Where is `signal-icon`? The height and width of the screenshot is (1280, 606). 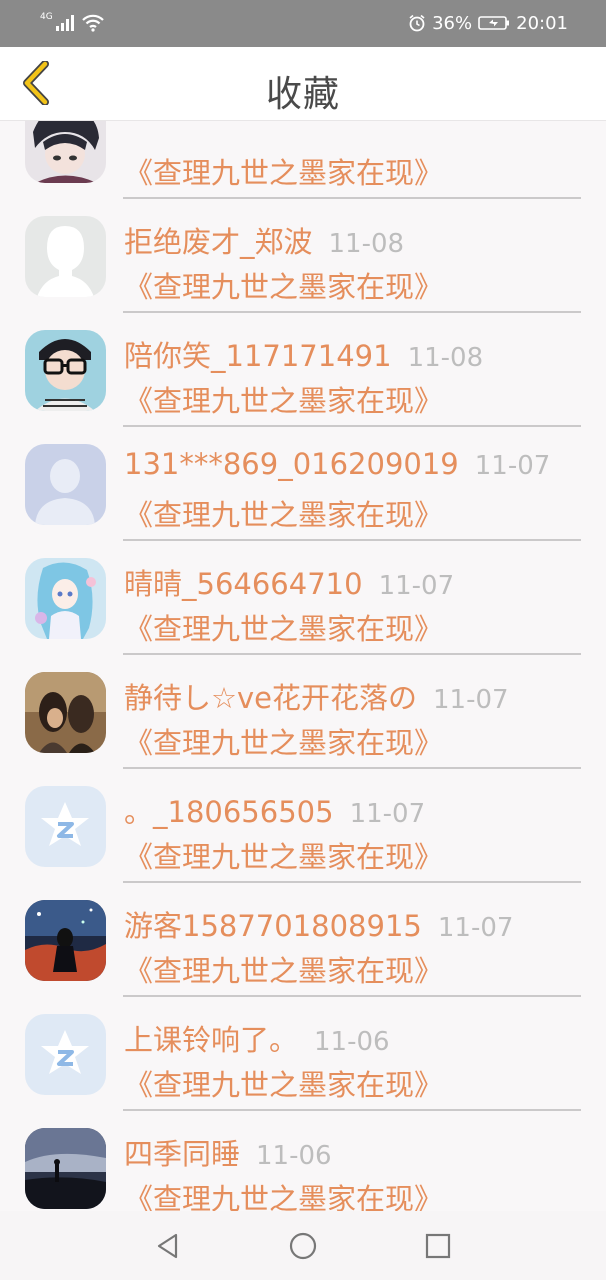
signal-icon is located at coordinates (64, 23).